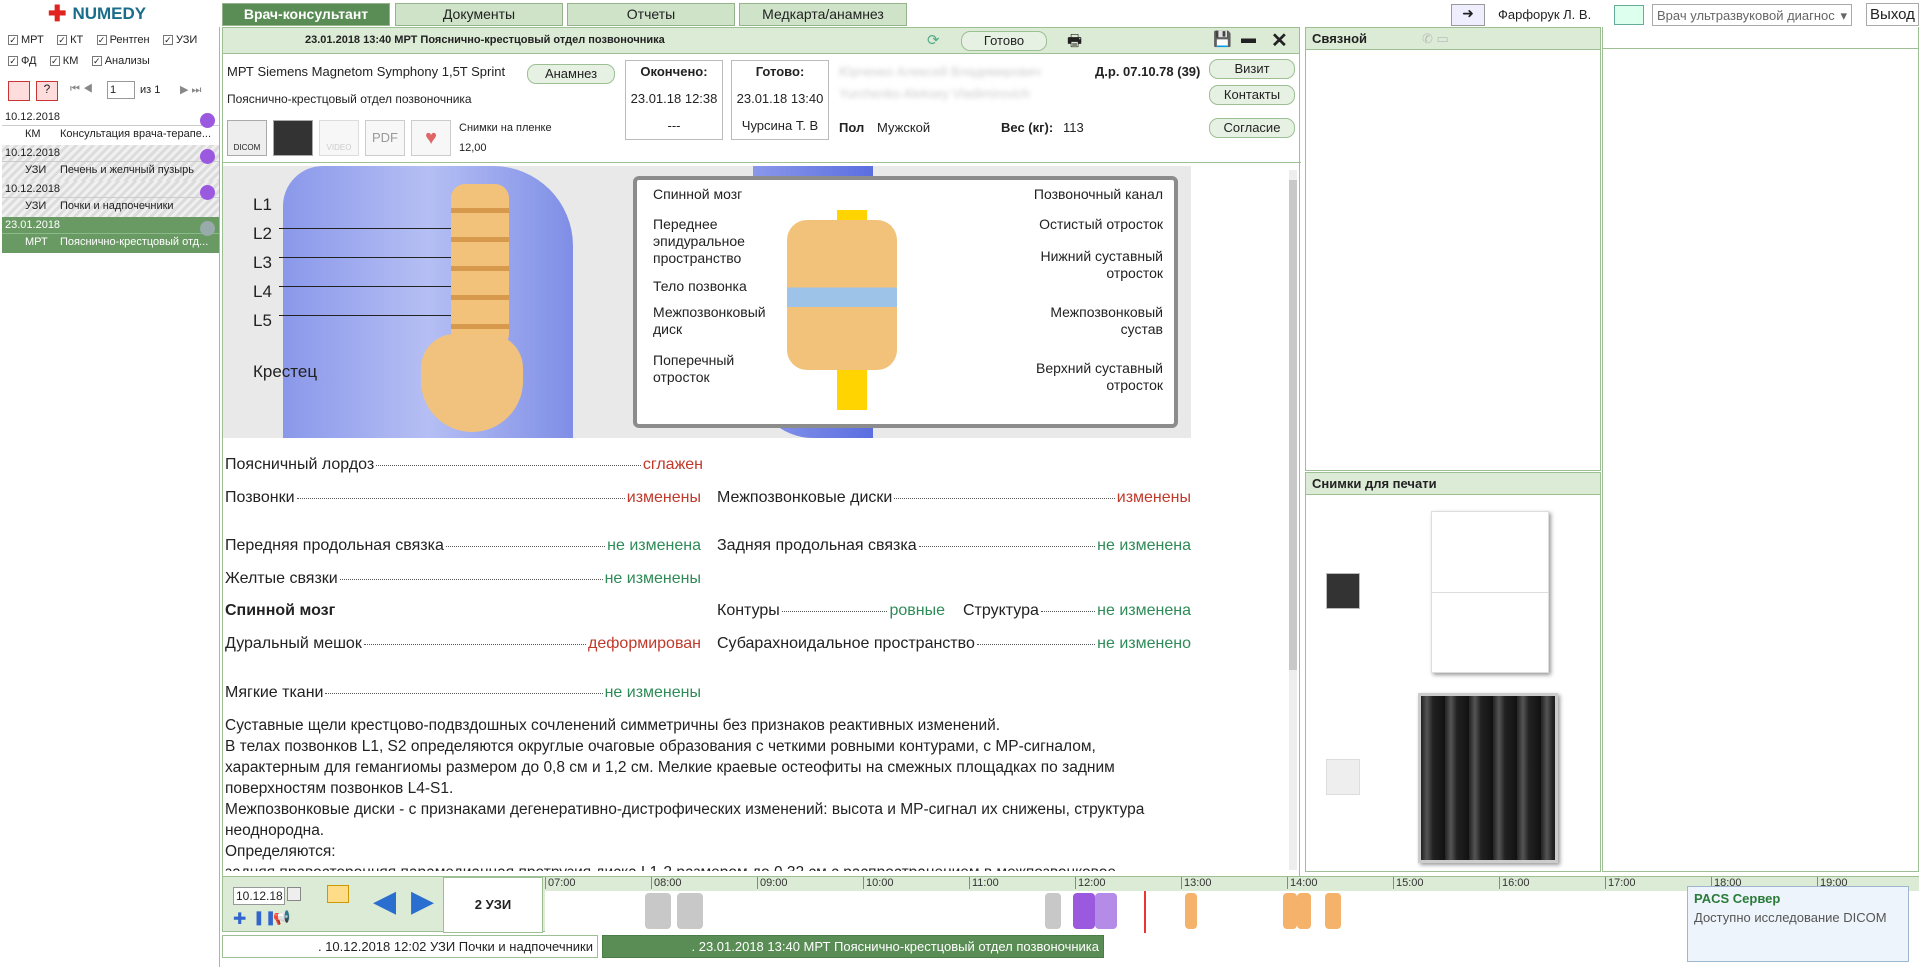  What do you see at coordinates (22, 61) in the screenshot?
I see `filter-fd: ✓ ФД` at bounding box center [22, 61].